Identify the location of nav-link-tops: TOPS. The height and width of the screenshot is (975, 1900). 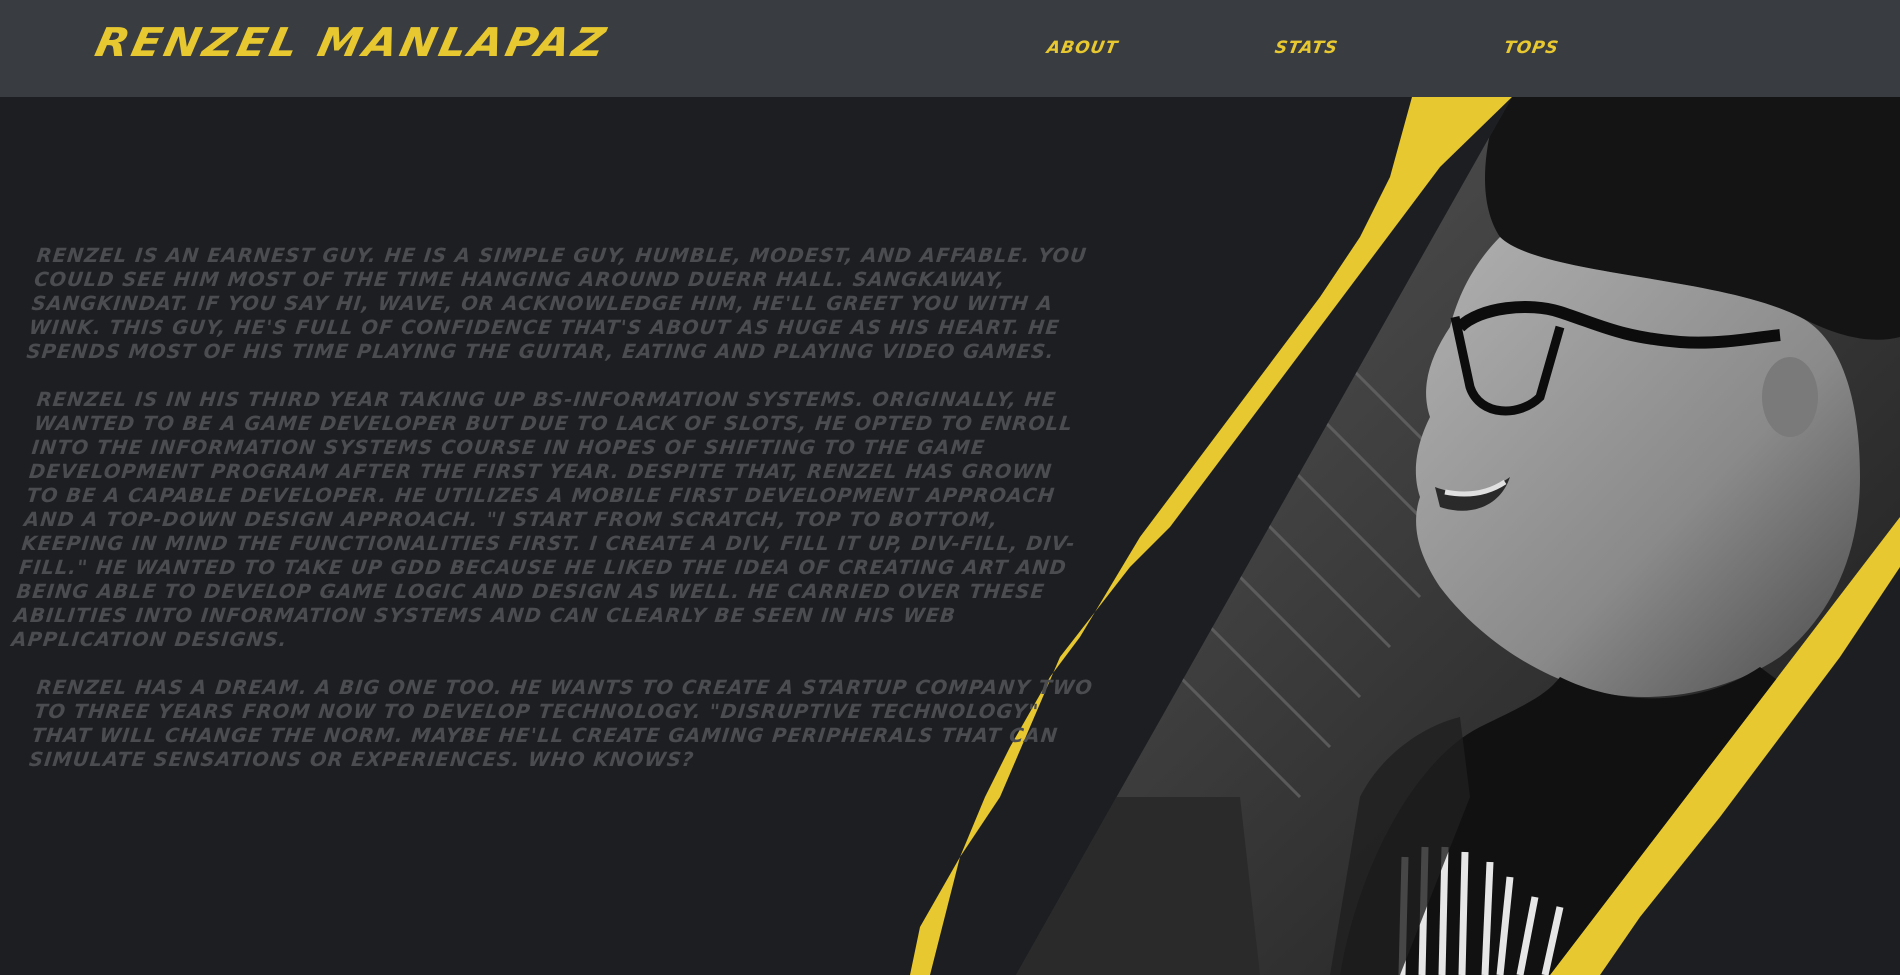
(1531, 48).